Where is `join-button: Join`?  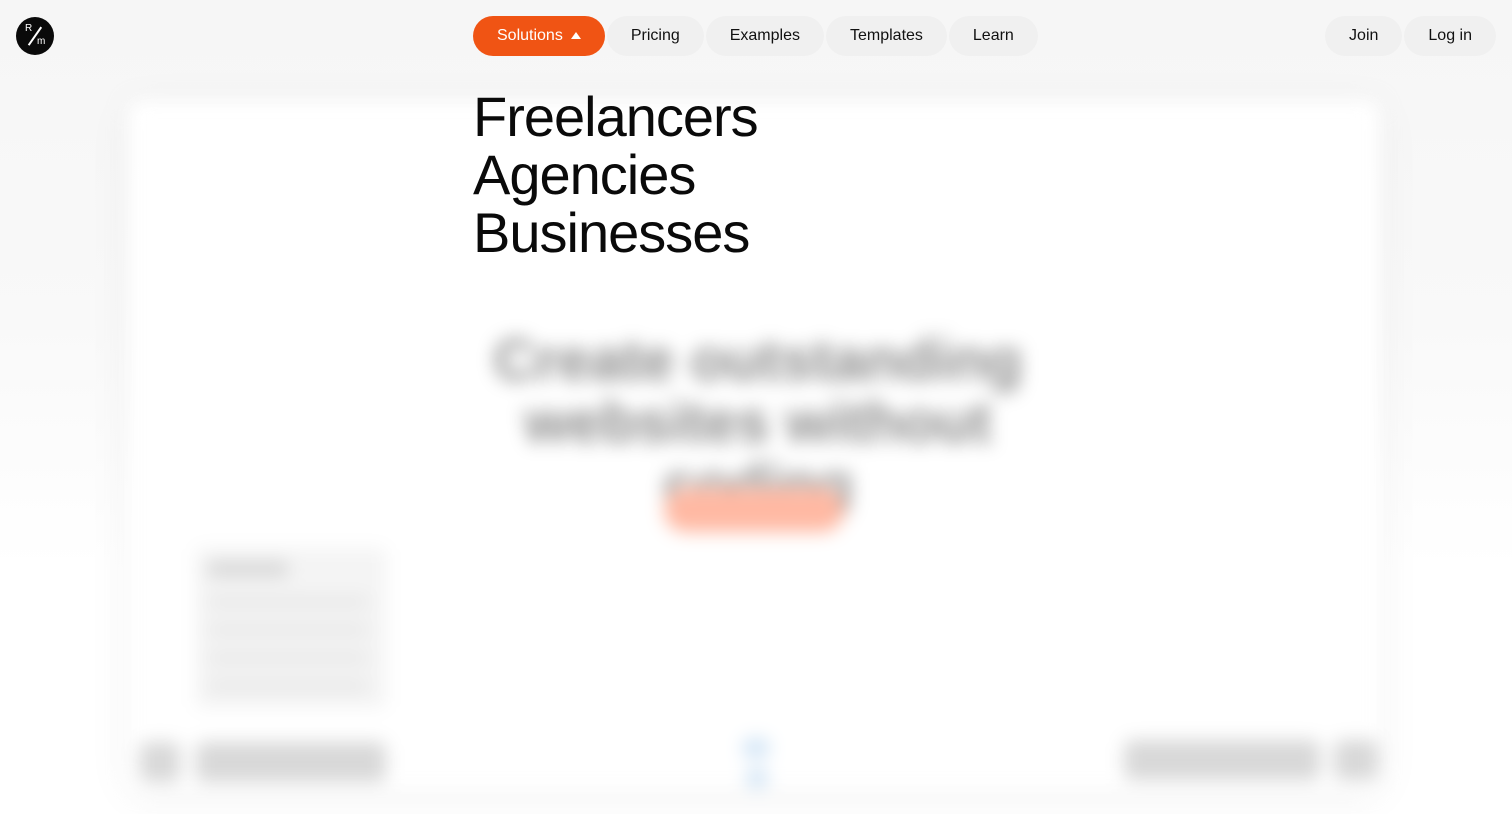 join-button: Join is located at coordinates (1364, 36).